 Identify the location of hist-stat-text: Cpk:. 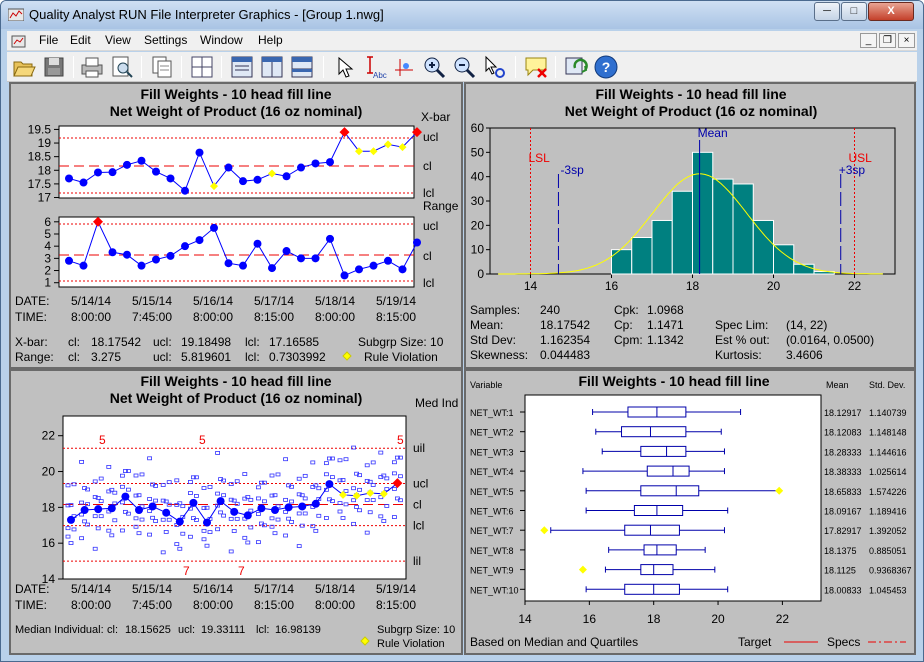
(626, 310).